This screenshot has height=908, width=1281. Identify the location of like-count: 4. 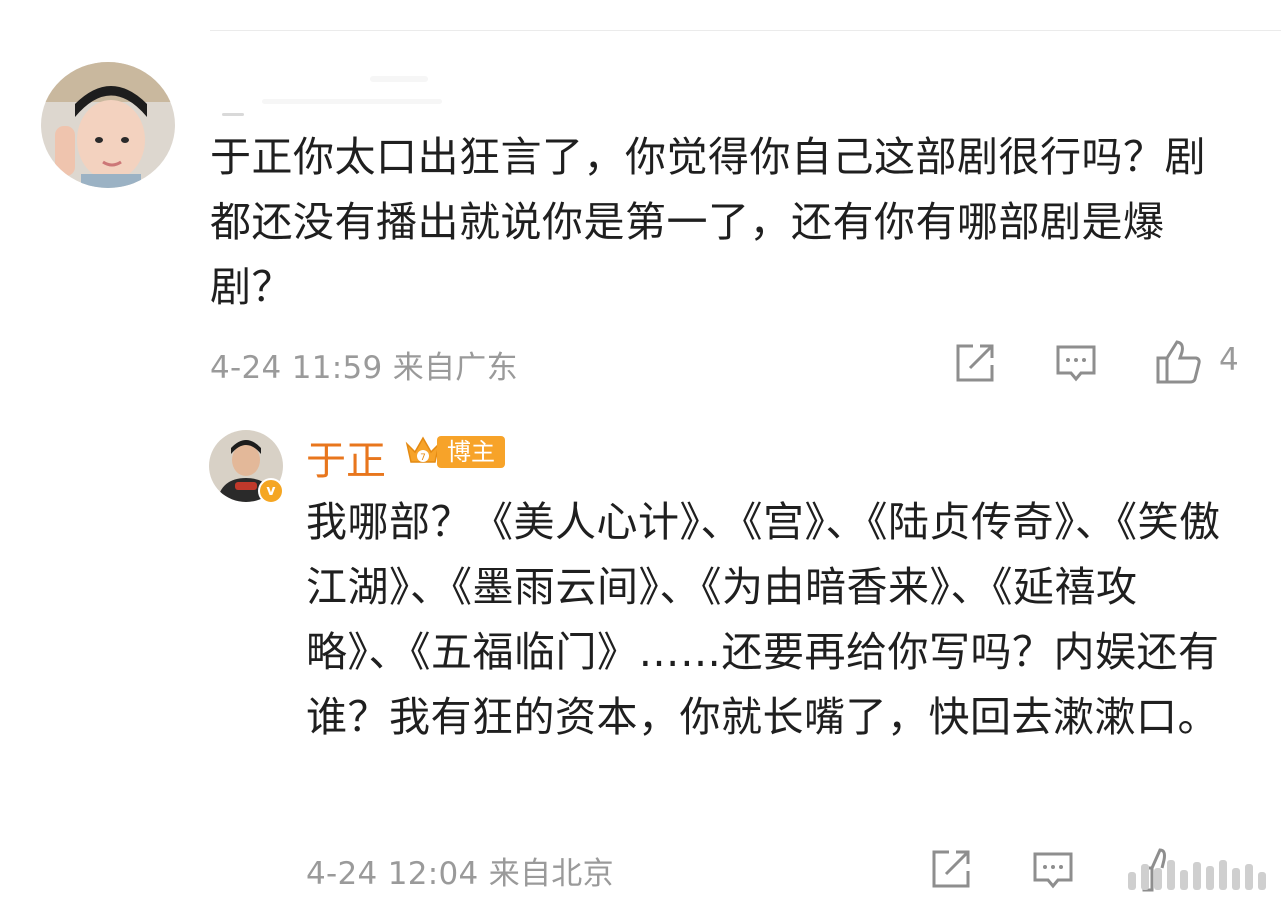
(1229, 360).